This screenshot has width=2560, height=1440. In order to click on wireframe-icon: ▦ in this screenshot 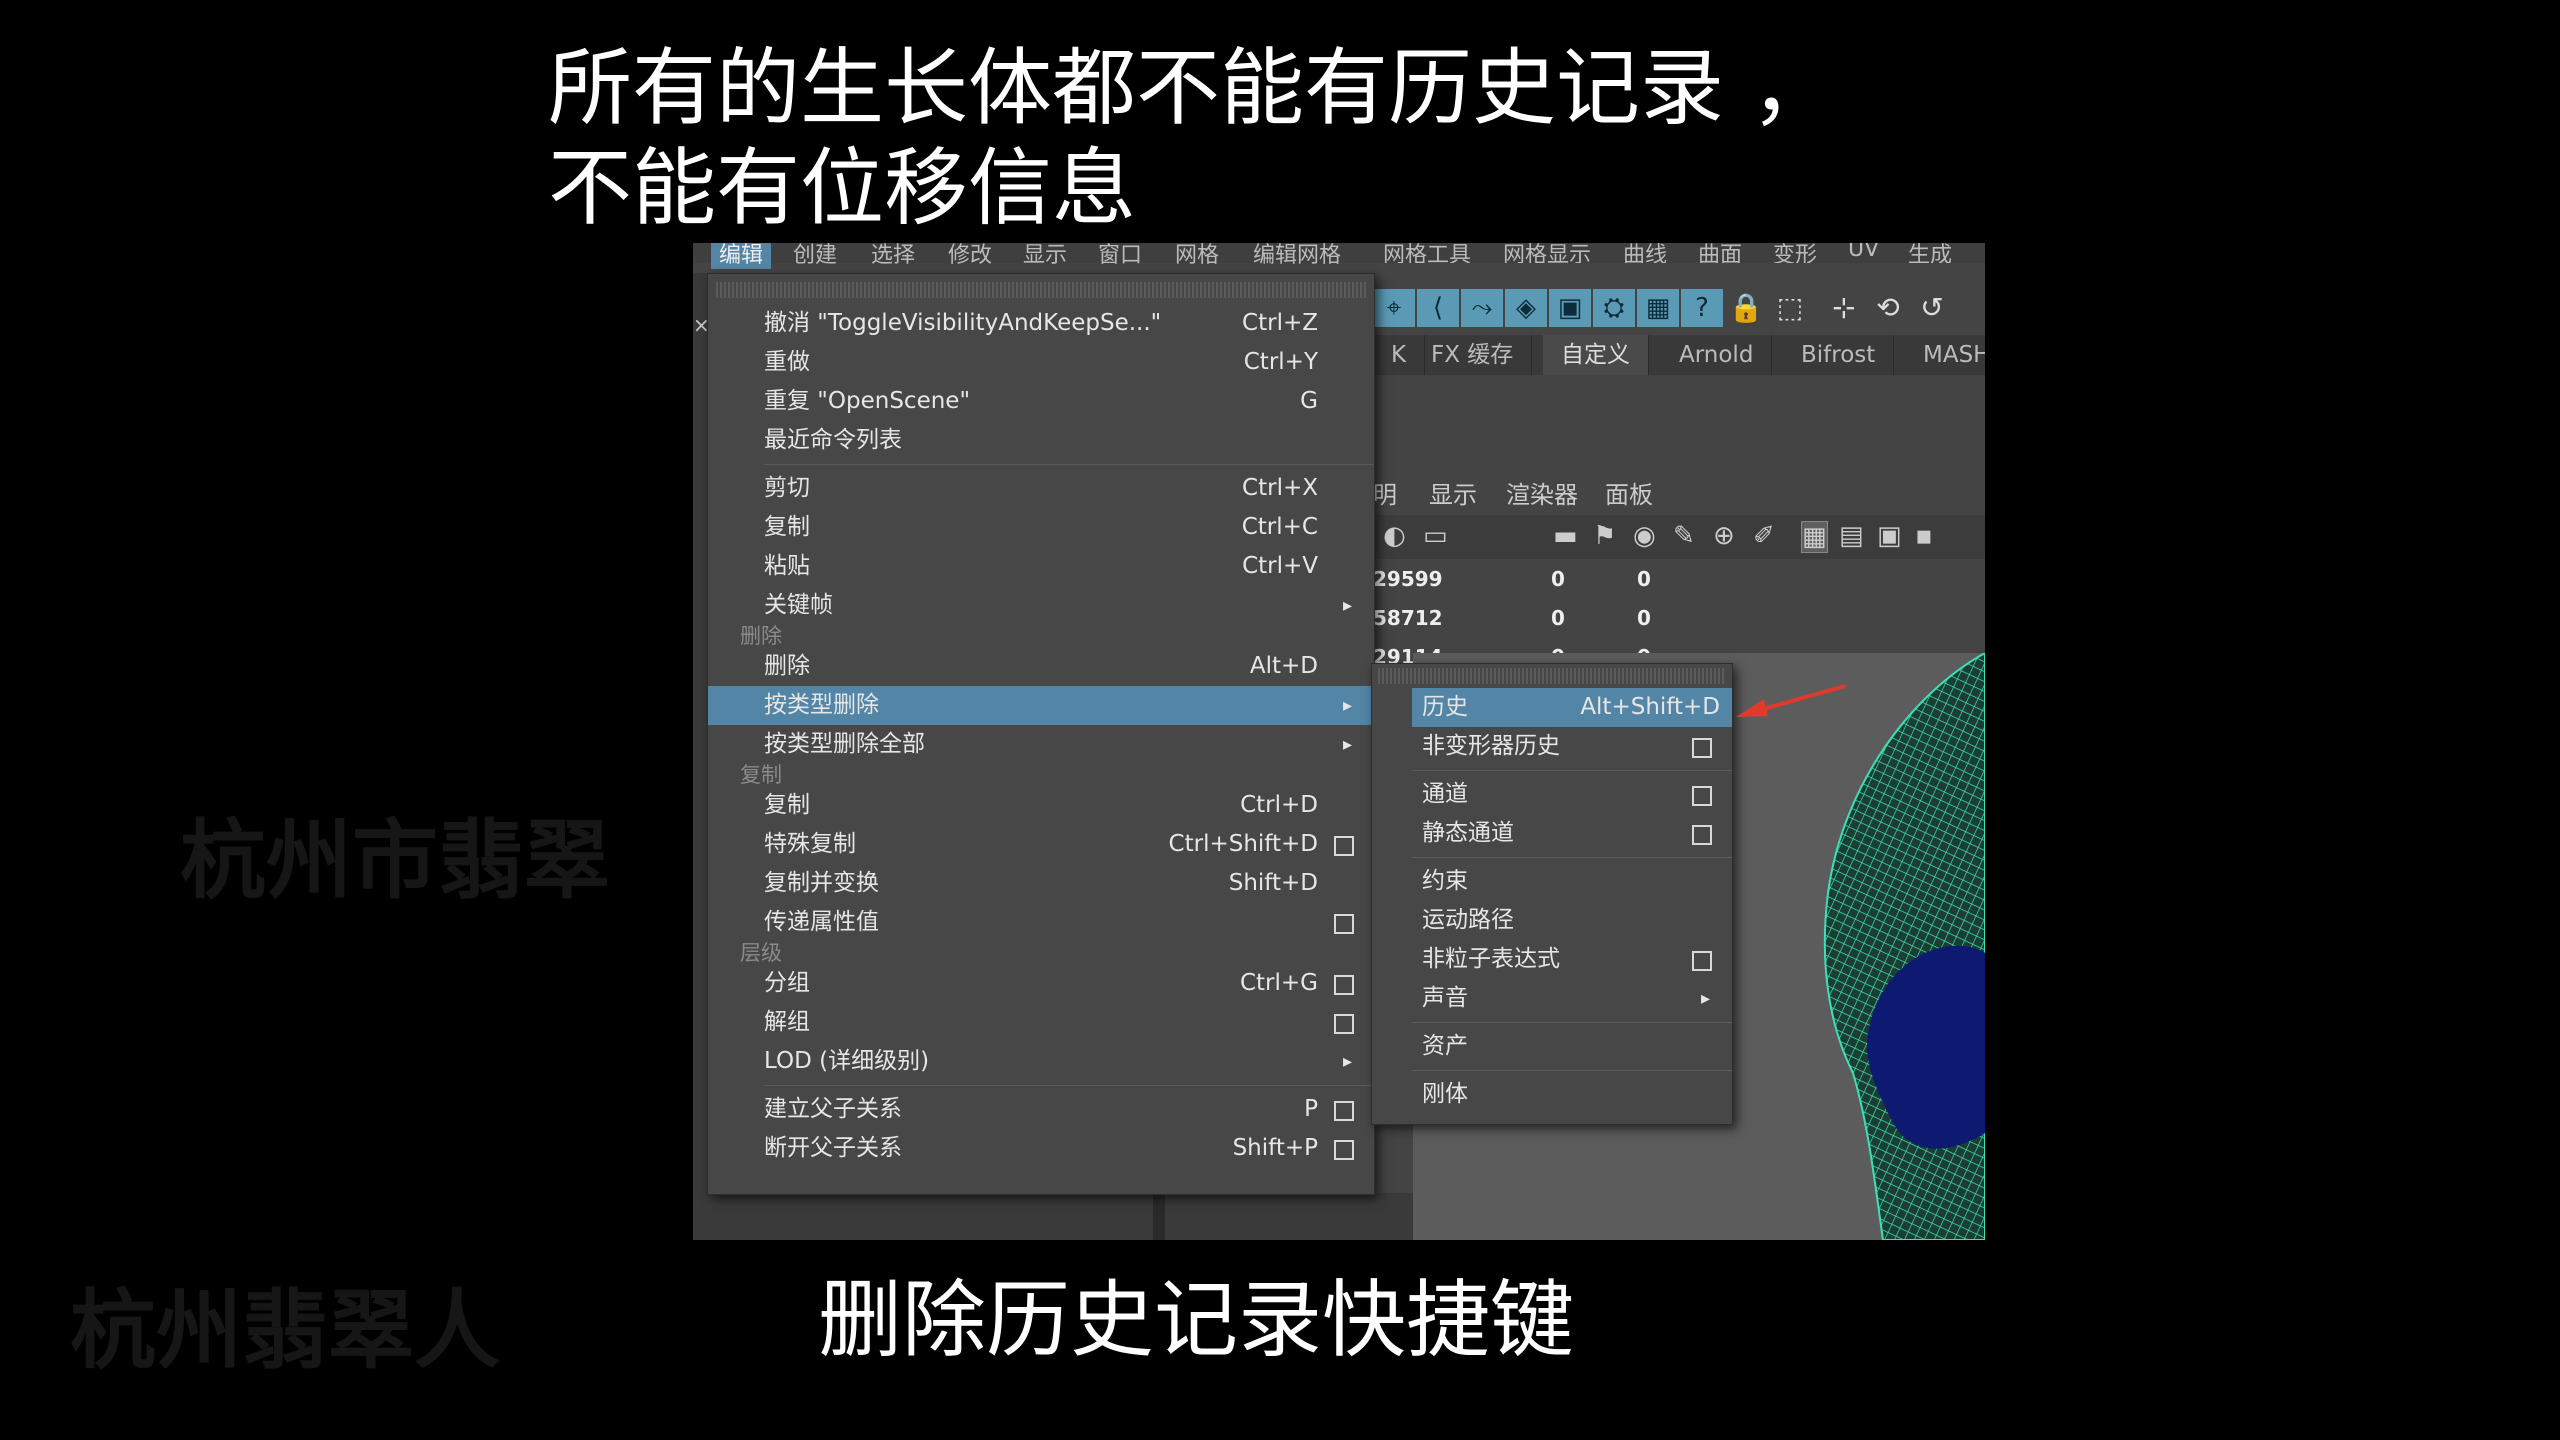, I will do `click(1814, 537)`.